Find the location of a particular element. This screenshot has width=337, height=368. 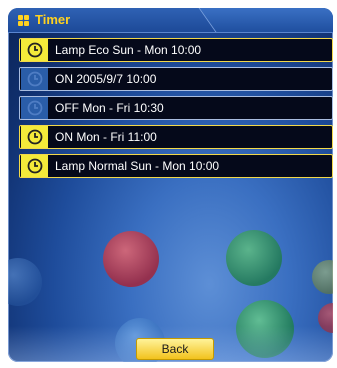

background-bubble-edge is located at coordinates (322, 277).